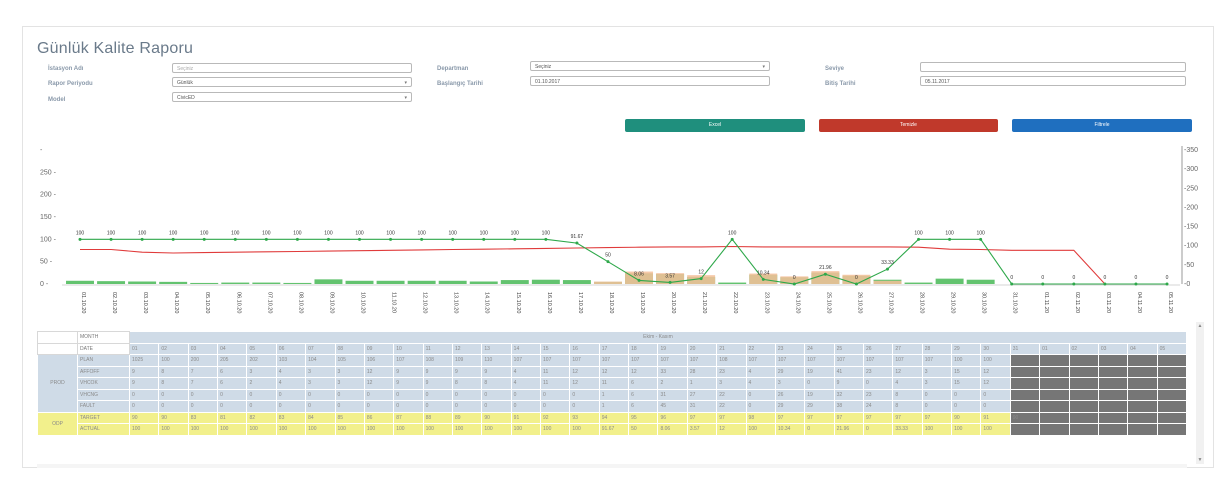 The width and height of the screenshot is (1228, 489). I want to click on table-cell: 9, so click(848, 383).